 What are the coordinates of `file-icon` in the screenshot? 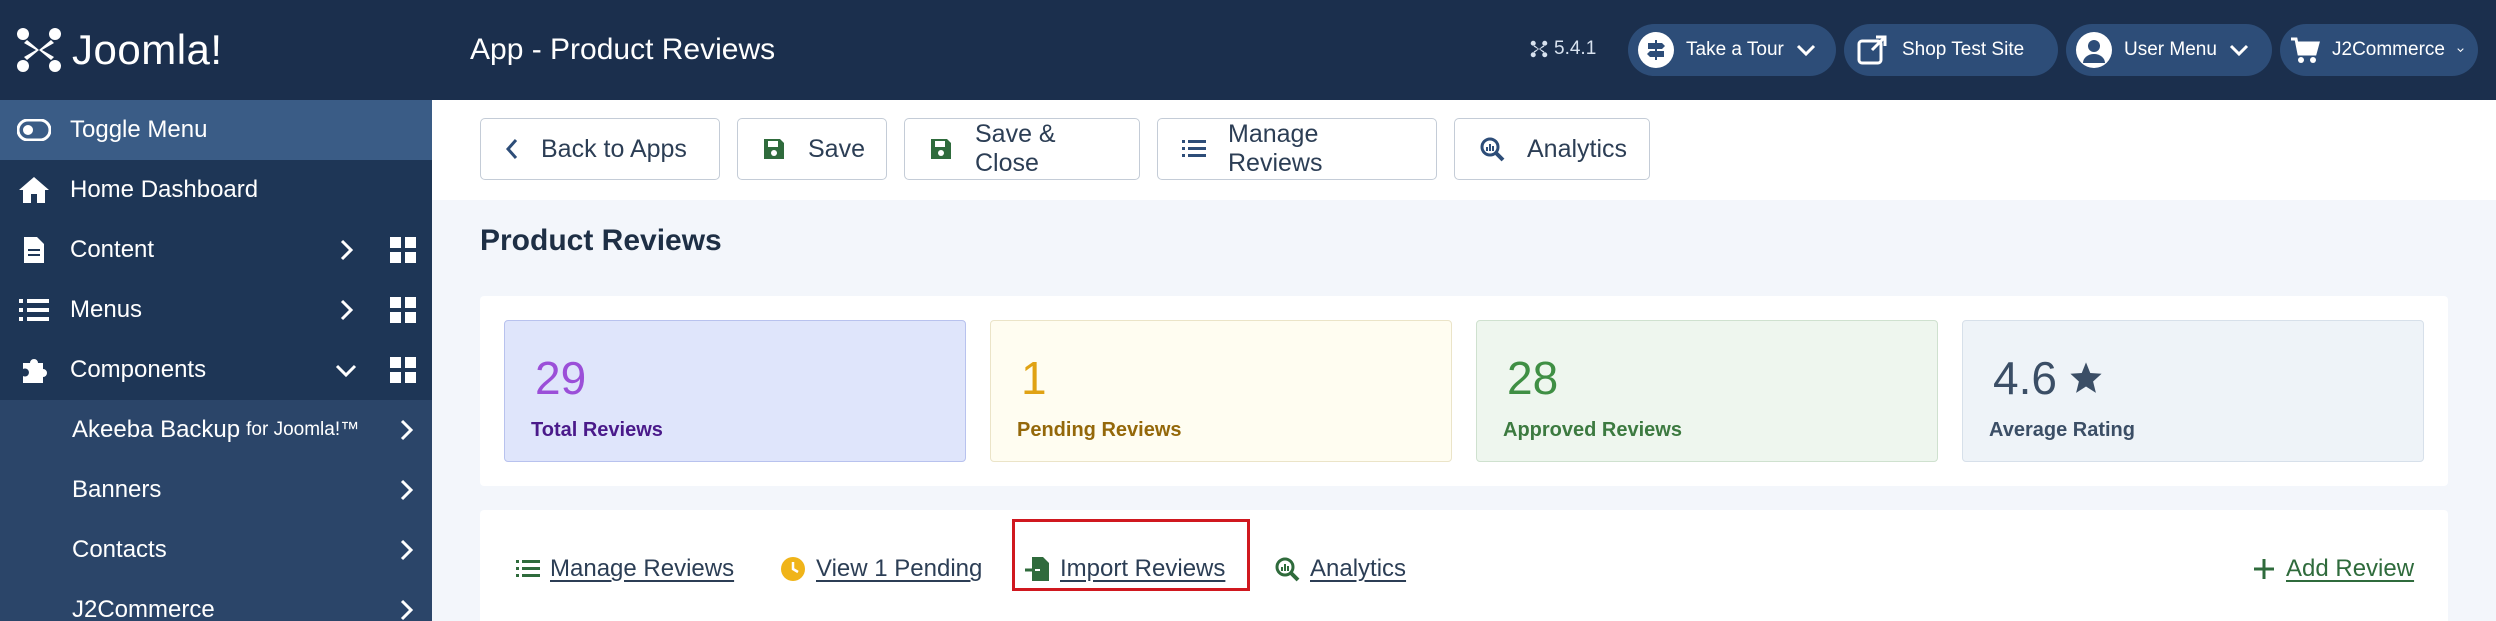 It's located at (34, 250).